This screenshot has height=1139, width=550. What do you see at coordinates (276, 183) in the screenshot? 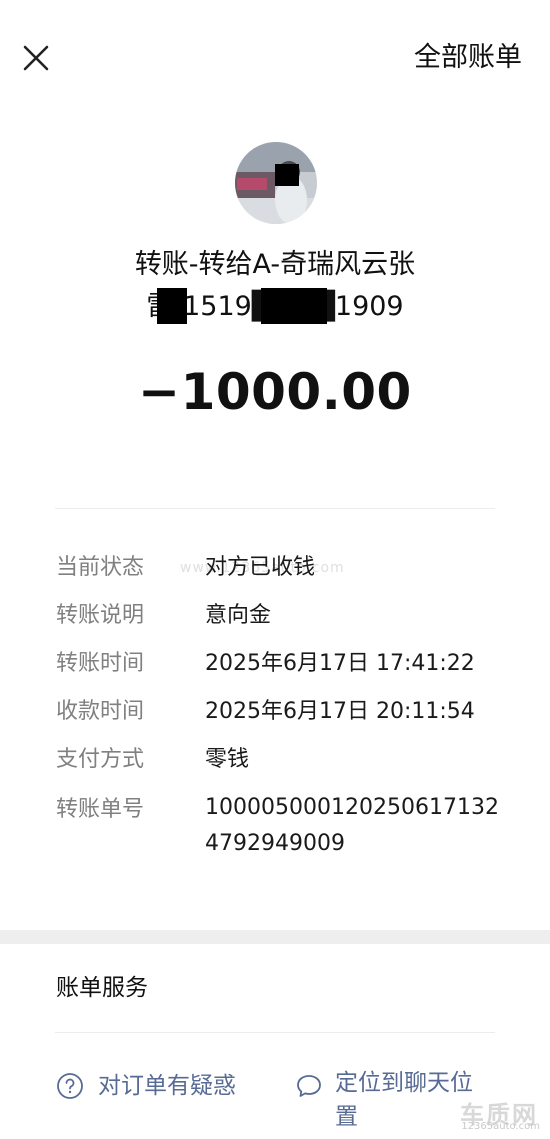
I see `avatar` at bounding box center [276, 183].